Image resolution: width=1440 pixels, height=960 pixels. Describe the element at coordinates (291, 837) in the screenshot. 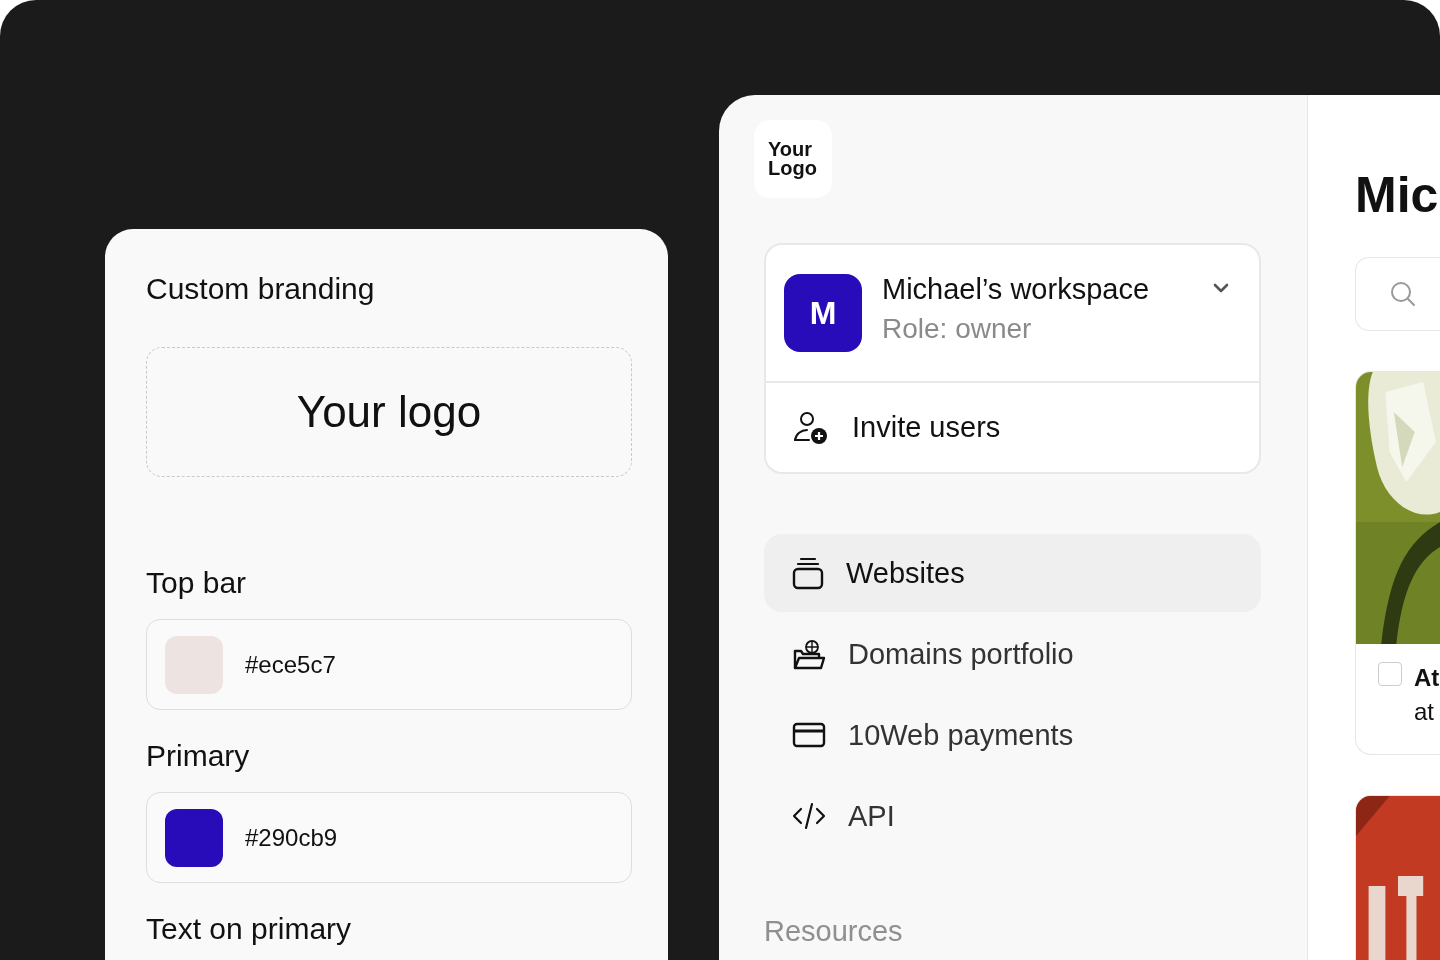

I see `color-value: #290cb9` at that location.